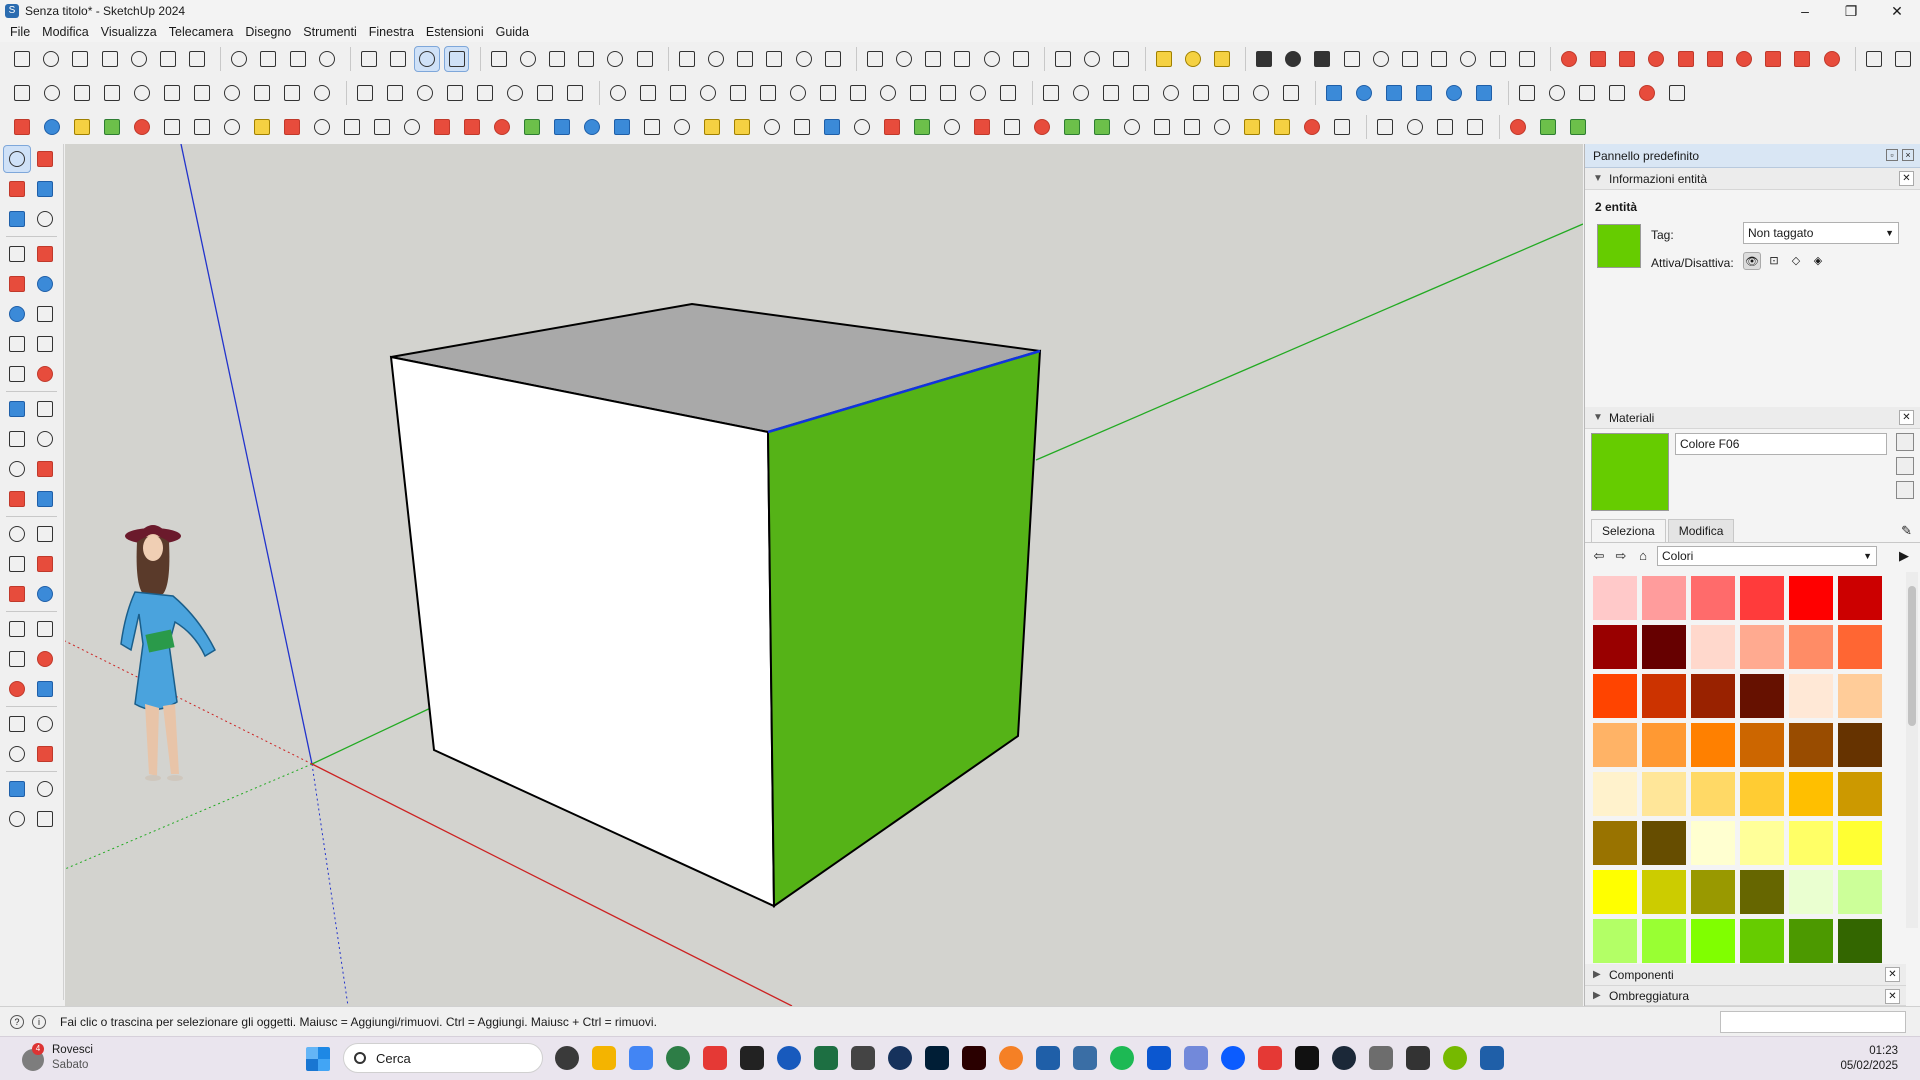 Image resolution: width=1920 pixels, height=1080 pixels. What do you see at coordinates (45, 344) in the screenshot?
I see `two-point-arc-icon` at bounding box center [45, 344].